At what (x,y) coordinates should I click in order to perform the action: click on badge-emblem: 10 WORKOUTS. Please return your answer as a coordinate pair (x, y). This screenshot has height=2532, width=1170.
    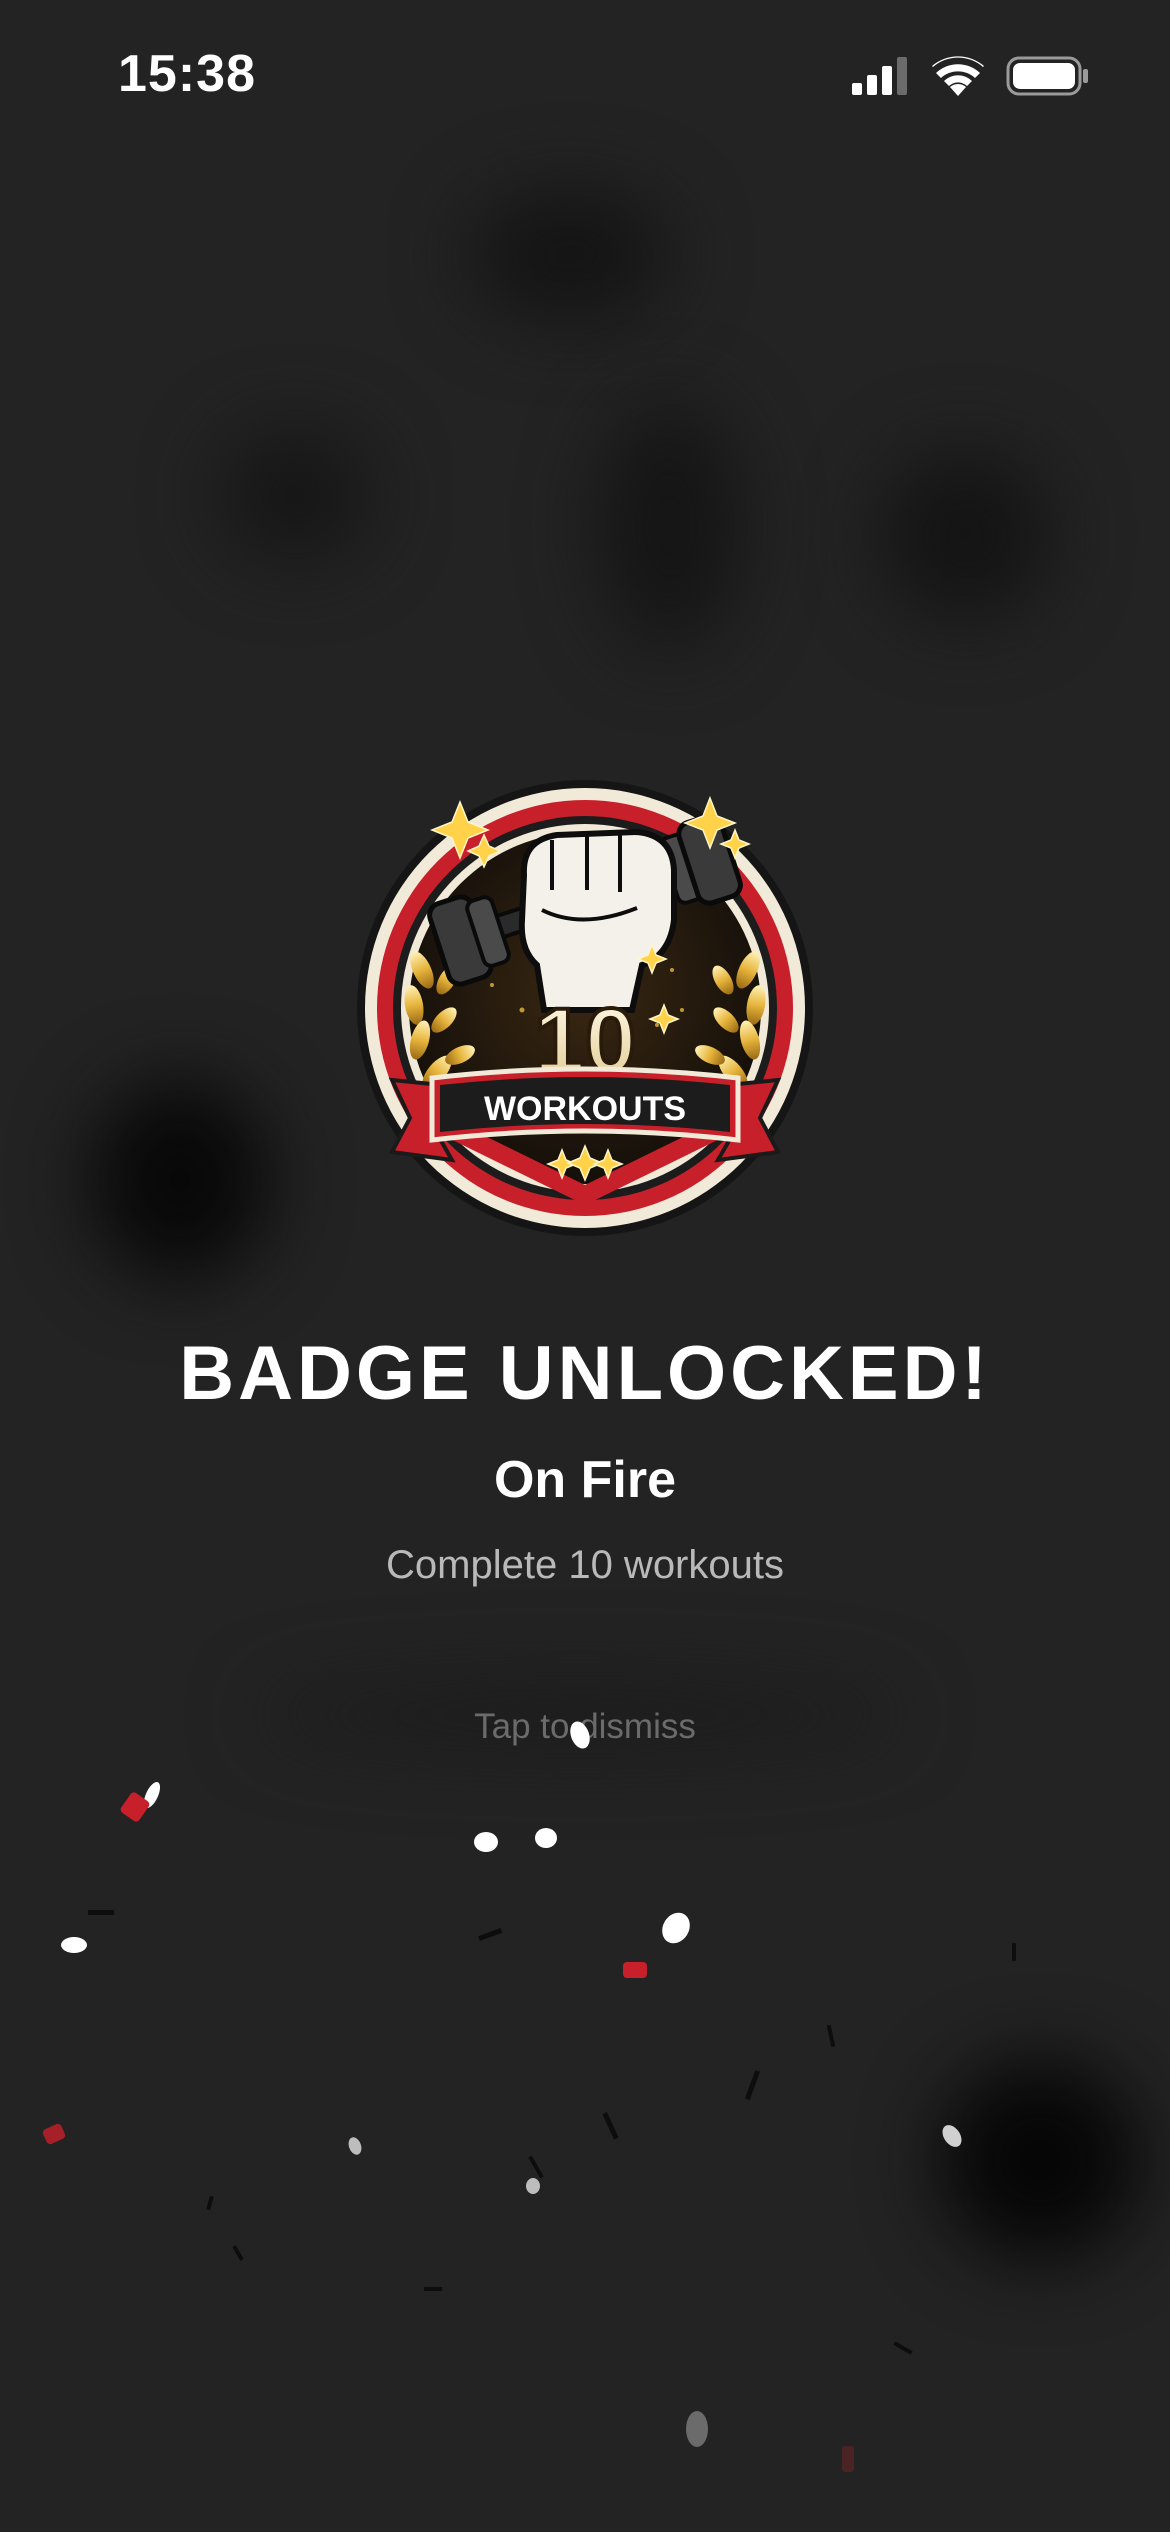
    Looking at the image, I should click on (585, 1013).